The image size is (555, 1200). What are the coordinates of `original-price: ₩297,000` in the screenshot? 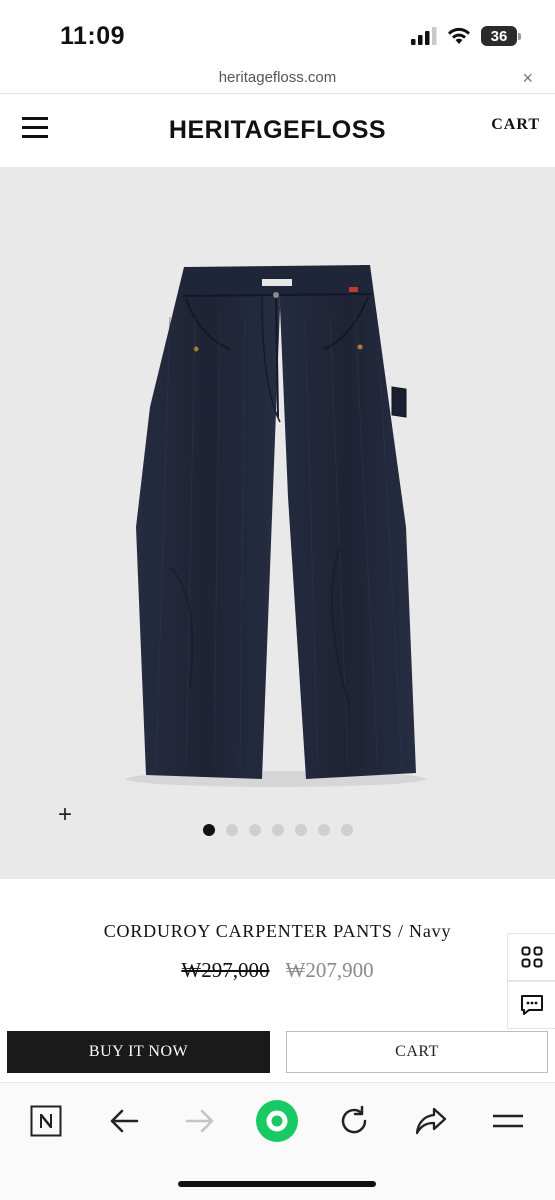 It's located at (225, 970).